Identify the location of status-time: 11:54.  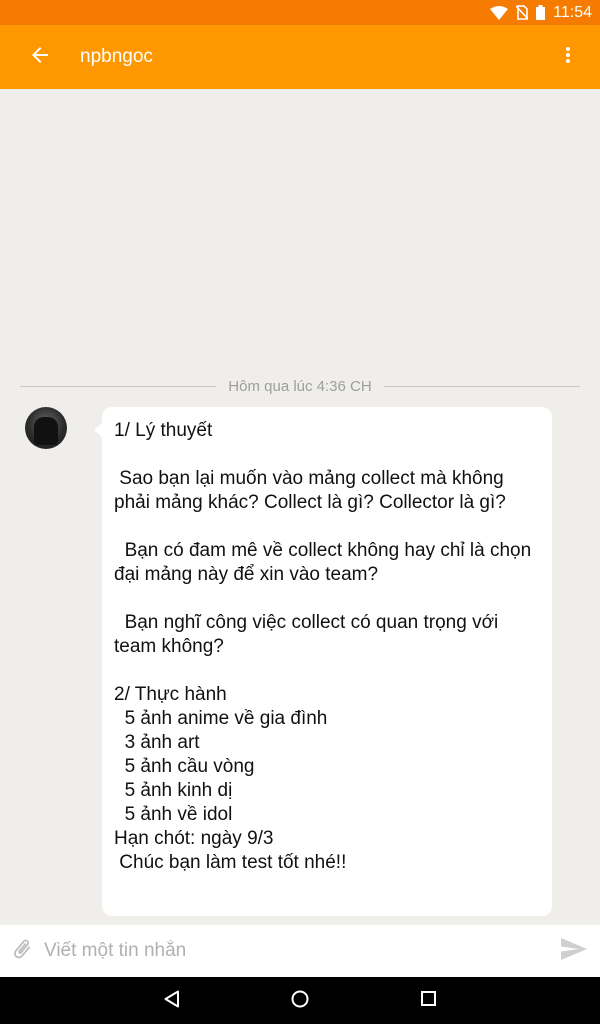
(572, 12).